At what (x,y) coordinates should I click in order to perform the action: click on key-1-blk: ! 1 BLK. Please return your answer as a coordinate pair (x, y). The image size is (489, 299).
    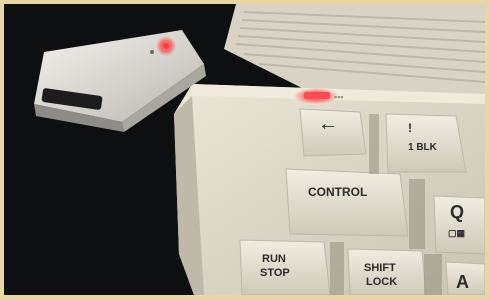
    Looking at the image, I should click on (426, 143).